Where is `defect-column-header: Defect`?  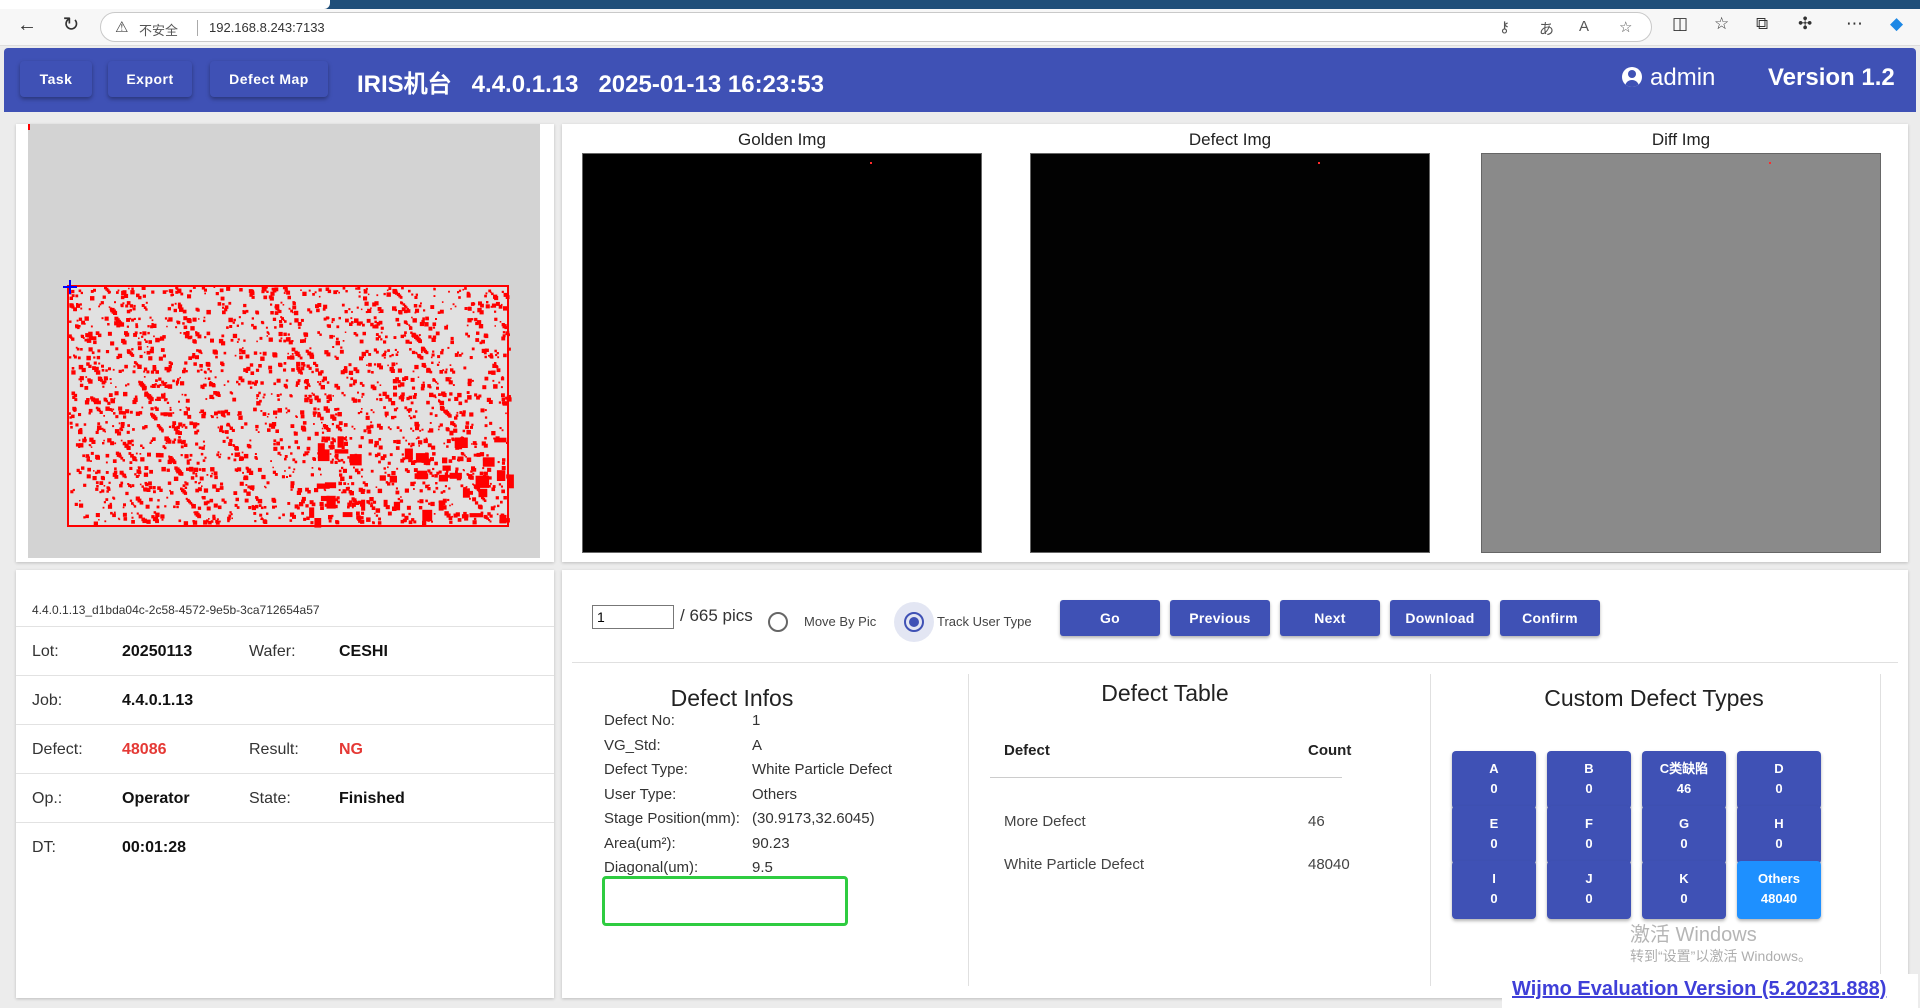
defect-column-header: Defect is located at coordinates (1027, 750).